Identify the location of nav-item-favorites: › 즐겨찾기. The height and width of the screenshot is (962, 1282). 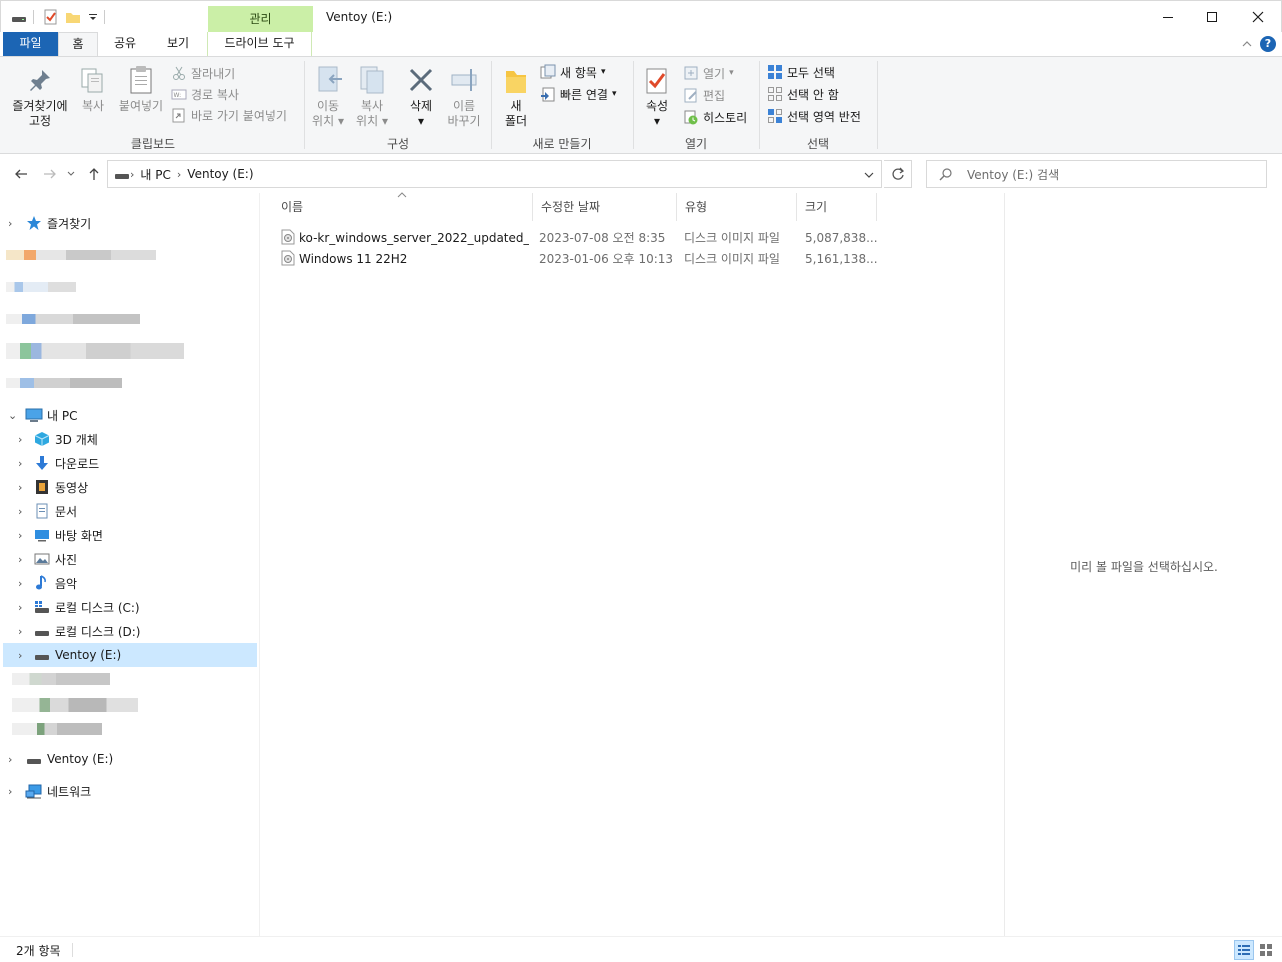
(129, 223).